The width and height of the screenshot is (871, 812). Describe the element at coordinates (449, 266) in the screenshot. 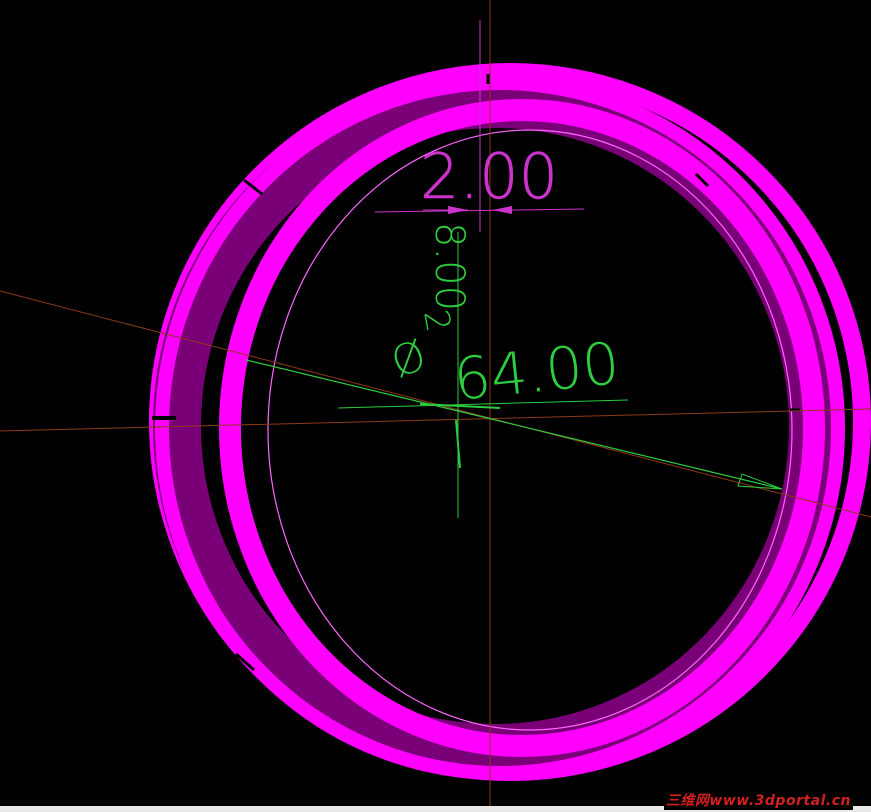

I see `vertical-dimension-label: 8.00` at that location.